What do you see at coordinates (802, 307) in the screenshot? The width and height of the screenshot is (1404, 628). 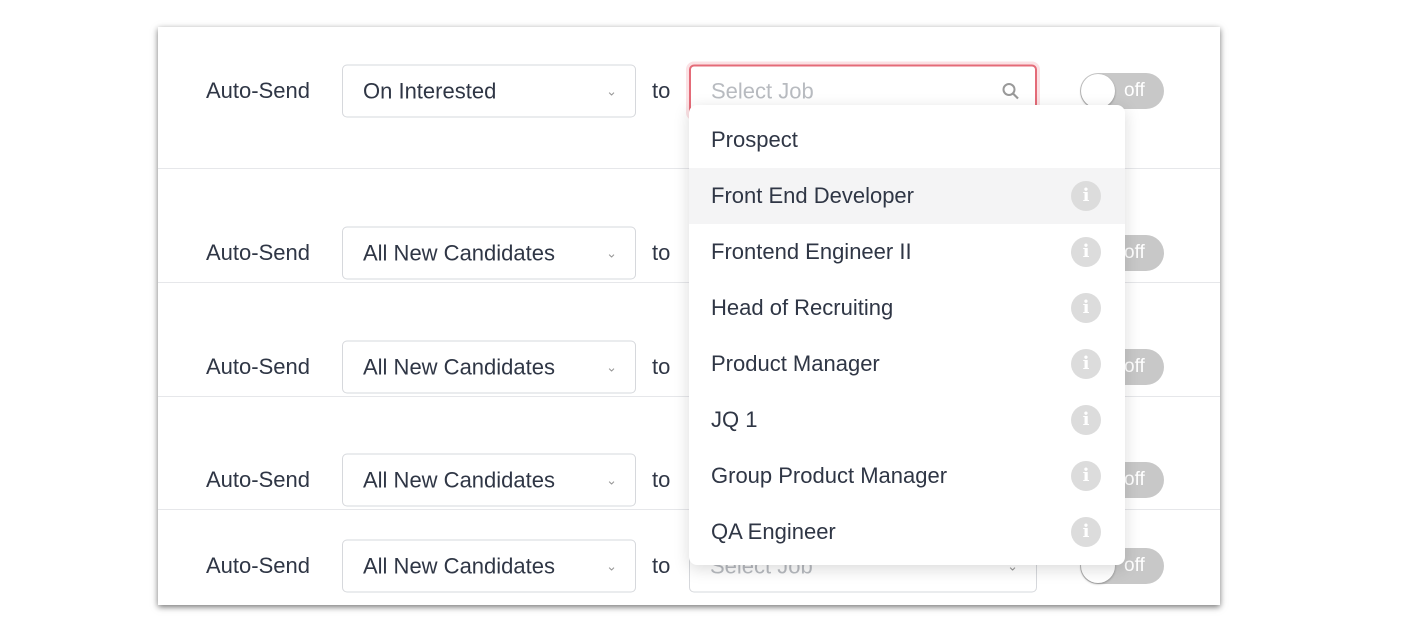 I see `job-option-label: Head of Recruiting` at bounding box center [802, 307].